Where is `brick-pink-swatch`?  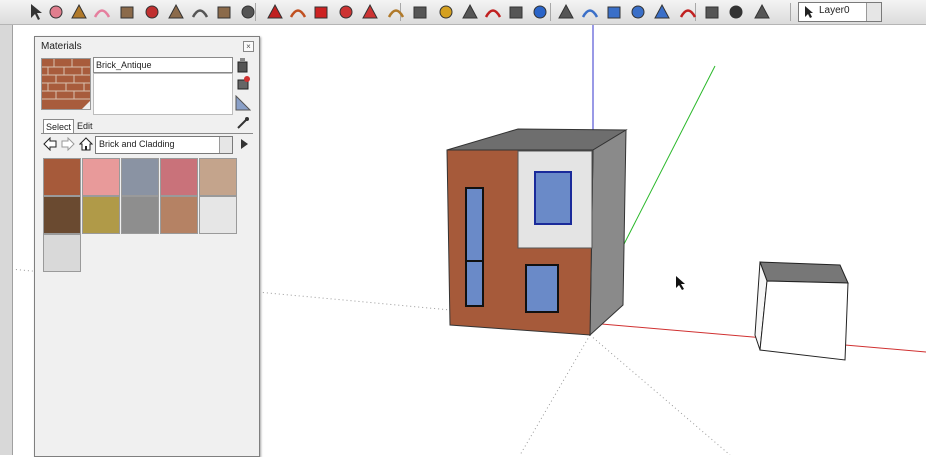 brick-pink-swatch is located at coordinates (101, 177).